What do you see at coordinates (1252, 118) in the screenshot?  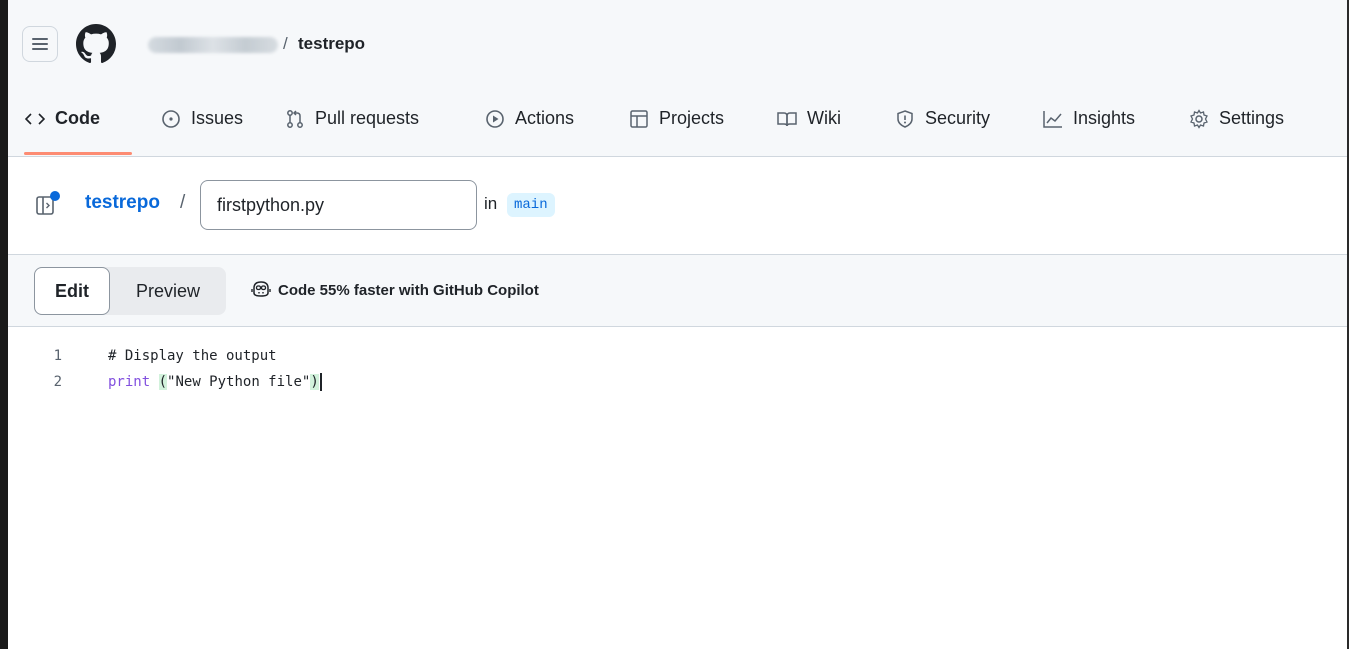 I see `tab-label: Settings` at bounding box center [1252, 118].